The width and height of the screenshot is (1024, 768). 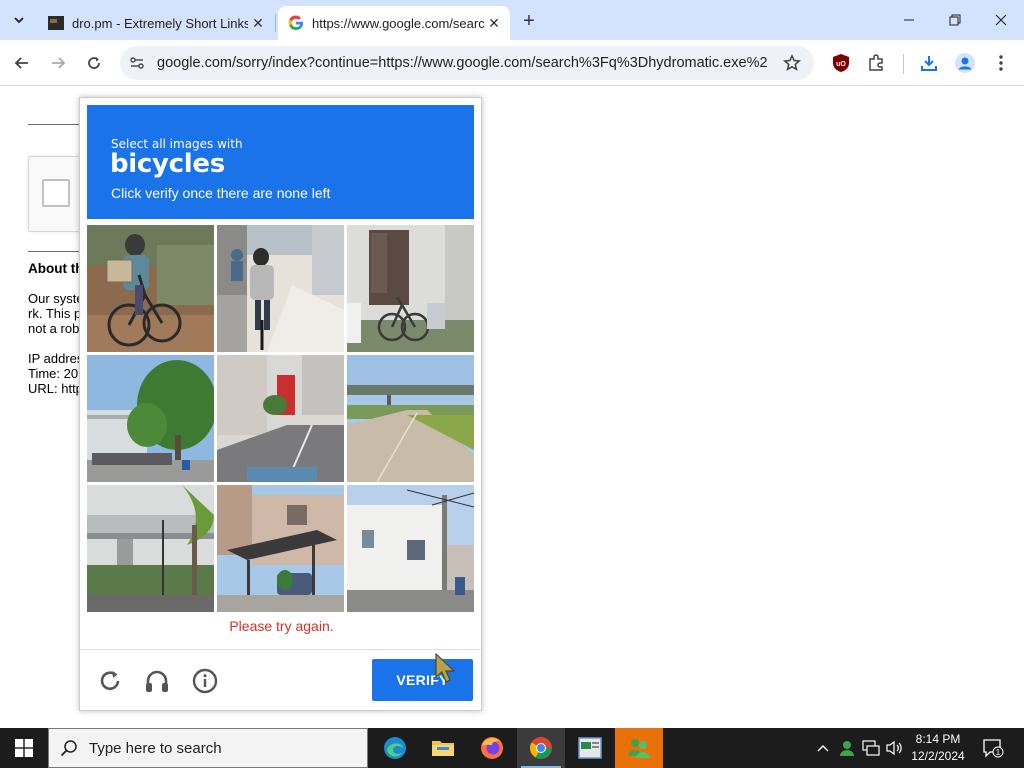 I want to click on profile-avatar-icon, so click(x=965, y=63).